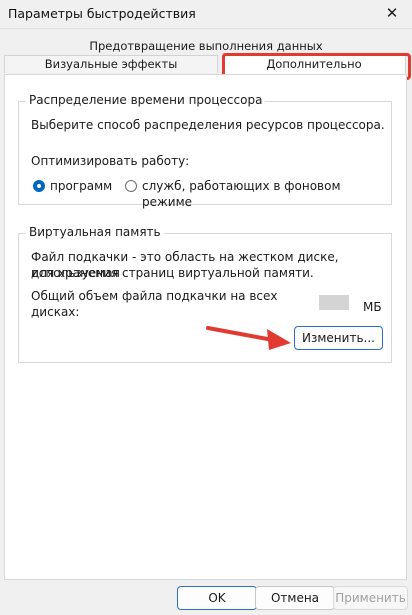 The height and width of the screenshot is (615, 412). What do you see at coordinates (295, 598) in the screenshot?
I see `cancel-button: Отмена` at bounding box center [295, 598].